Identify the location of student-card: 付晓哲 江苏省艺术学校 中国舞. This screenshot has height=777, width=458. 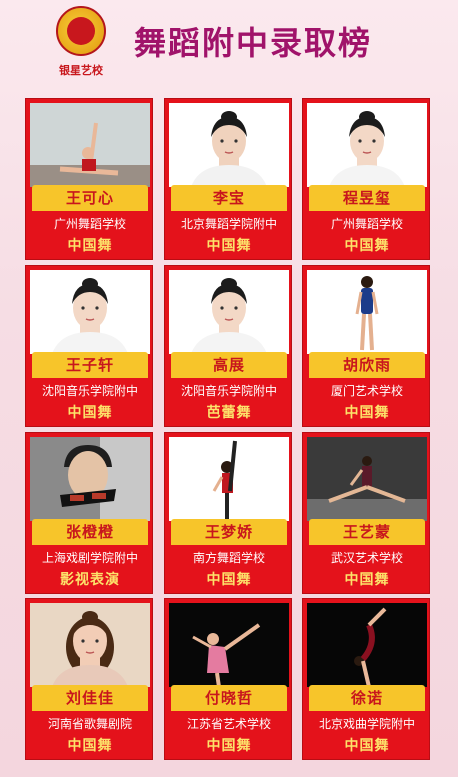
(228, 679).